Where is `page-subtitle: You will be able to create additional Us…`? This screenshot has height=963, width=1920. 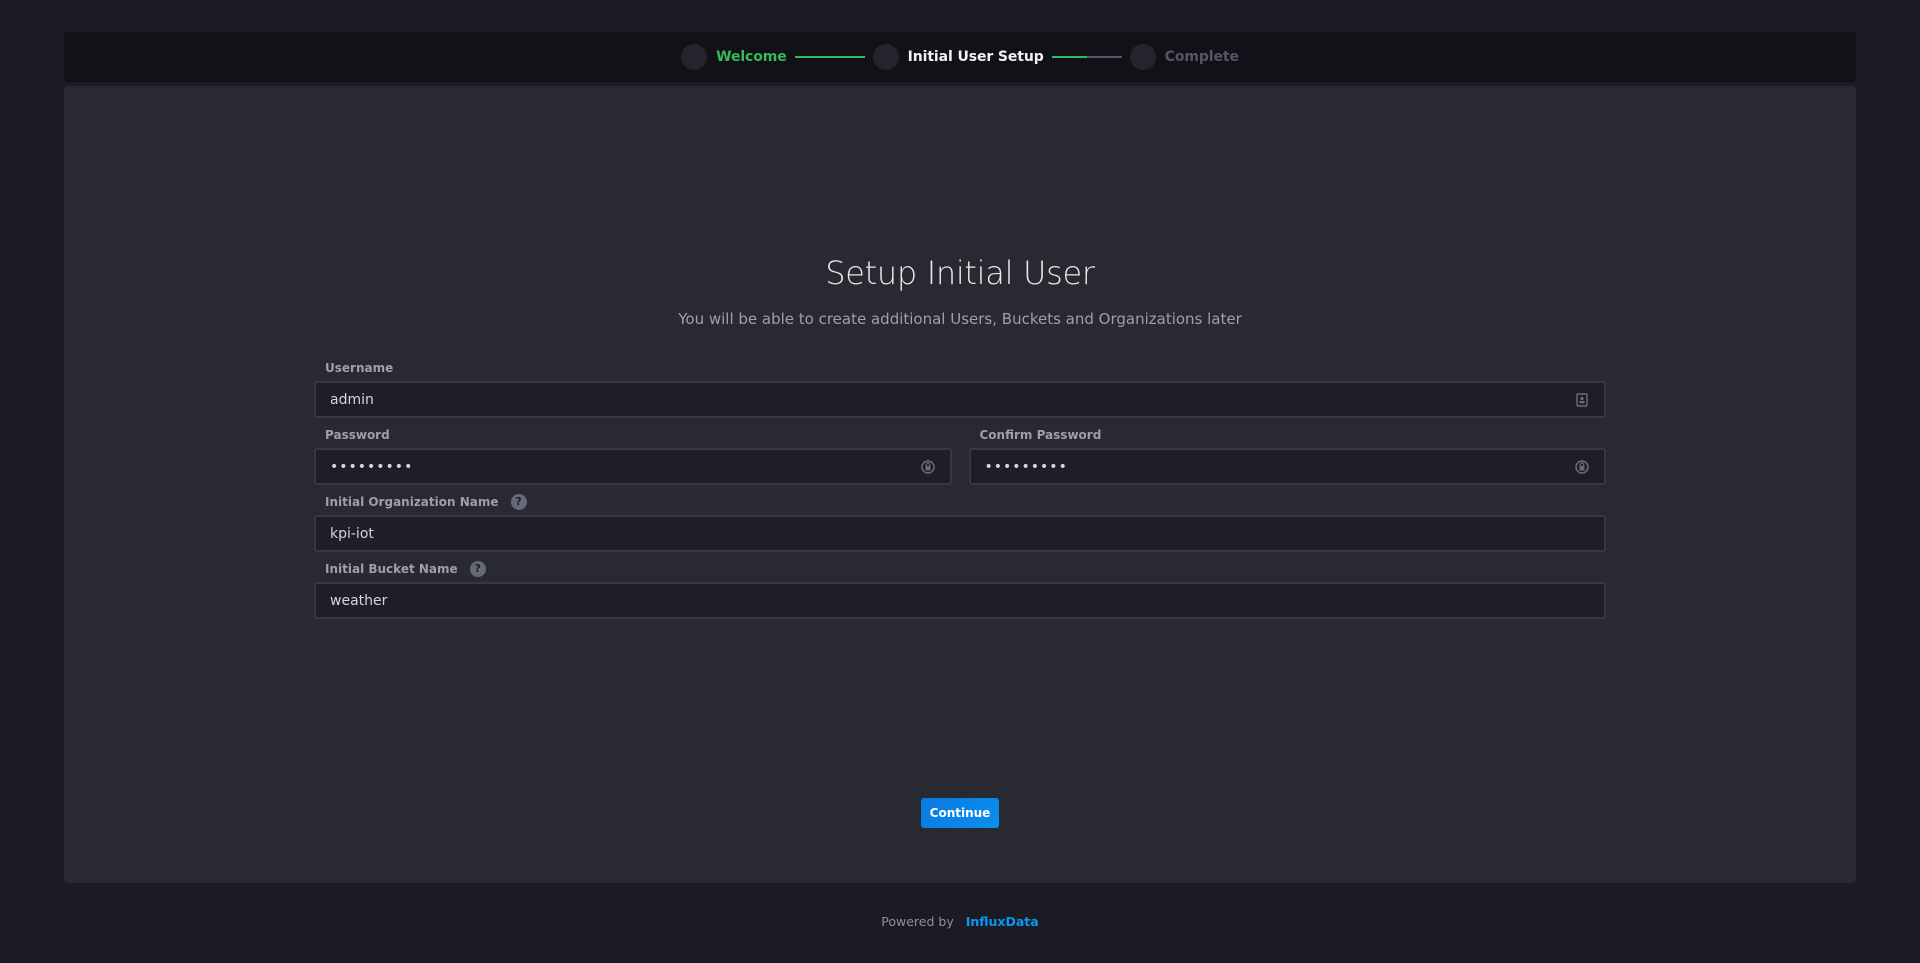 page-subtitle: You will be able to create additional Us… is located at coordinates (960, 319).